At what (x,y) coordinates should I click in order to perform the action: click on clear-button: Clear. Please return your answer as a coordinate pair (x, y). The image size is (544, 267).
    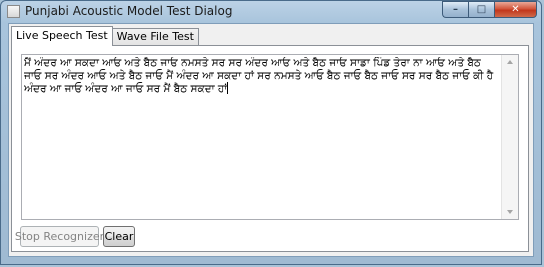
    Looking at the image, I should click on (119, 236).